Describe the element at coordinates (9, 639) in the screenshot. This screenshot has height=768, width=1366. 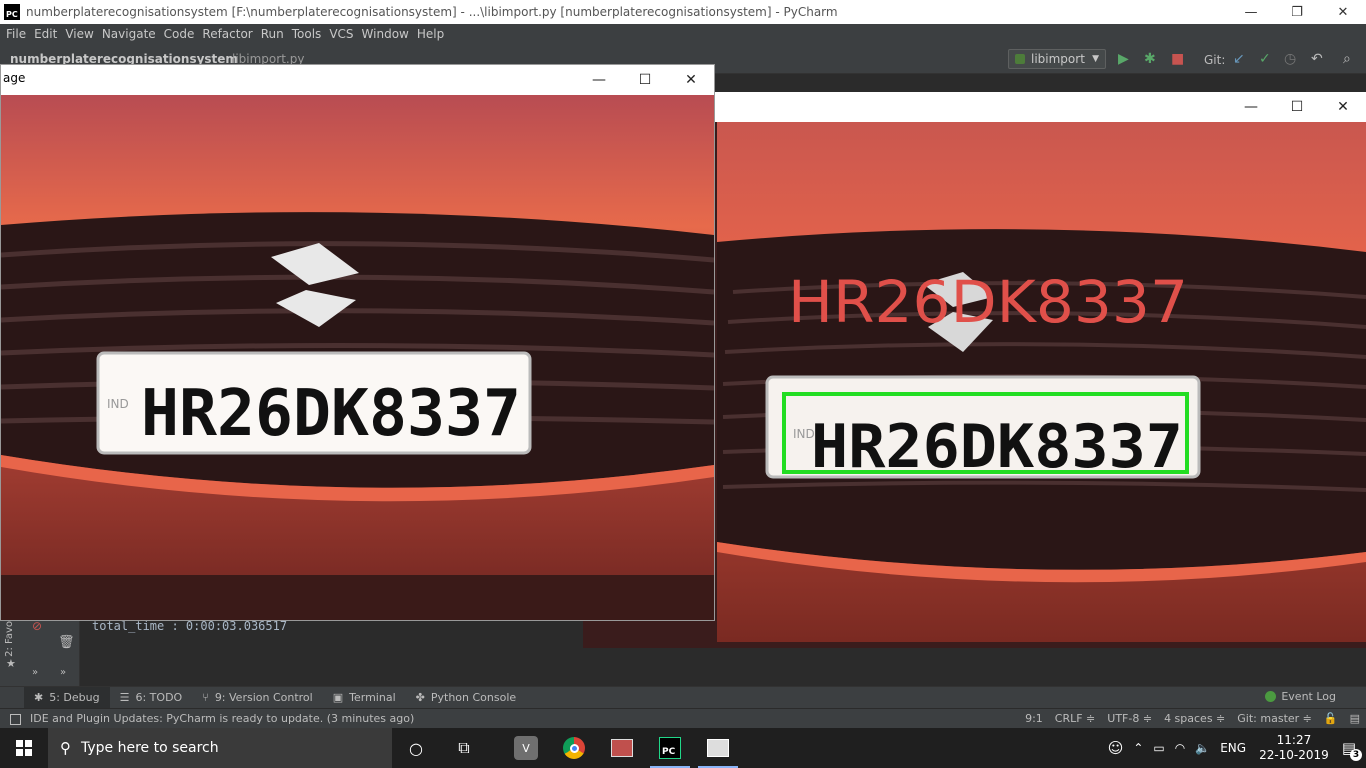
I see `favorites-tab: 2: Favo` at that location.